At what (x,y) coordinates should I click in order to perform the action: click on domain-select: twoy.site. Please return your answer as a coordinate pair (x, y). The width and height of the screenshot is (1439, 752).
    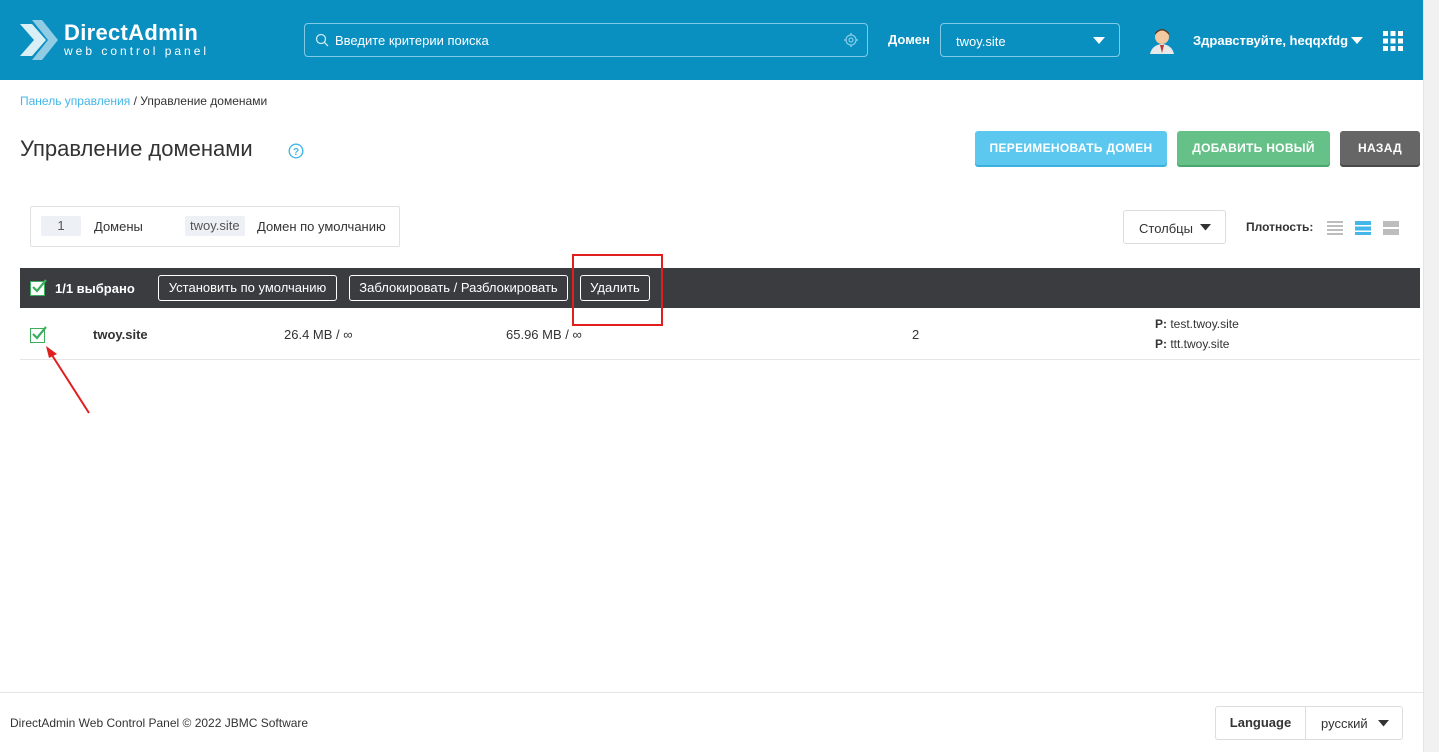
    Looking at the image, I should click on (1030, 40).